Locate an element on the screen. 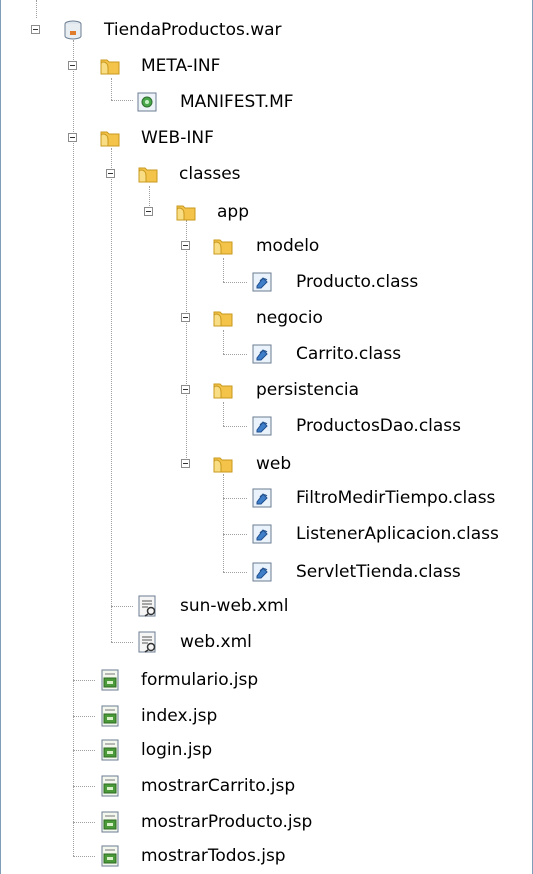  tree-node-label: META-INF is located at coordinates (181, 66).